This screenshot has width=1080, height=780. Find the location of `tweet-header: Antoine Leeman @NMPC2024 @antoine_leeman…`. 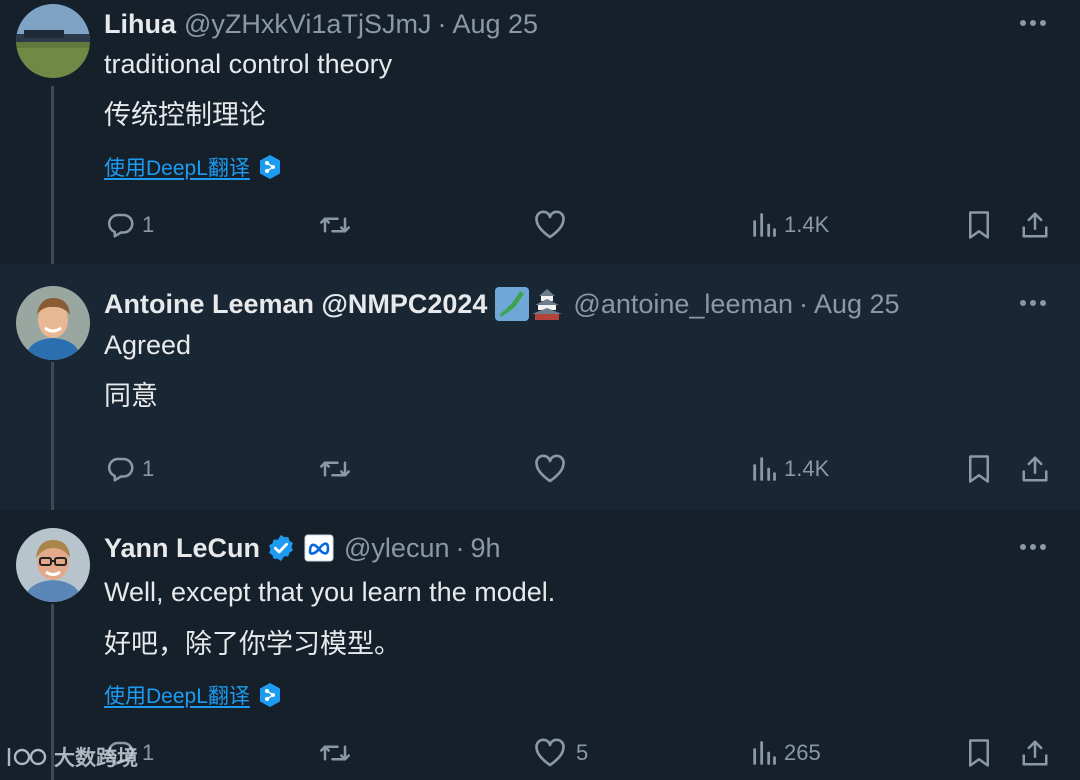

tweet-header: Antoine Leeman @NMPC2024 @antoine_leeman… is located at coordinates (502, 304).